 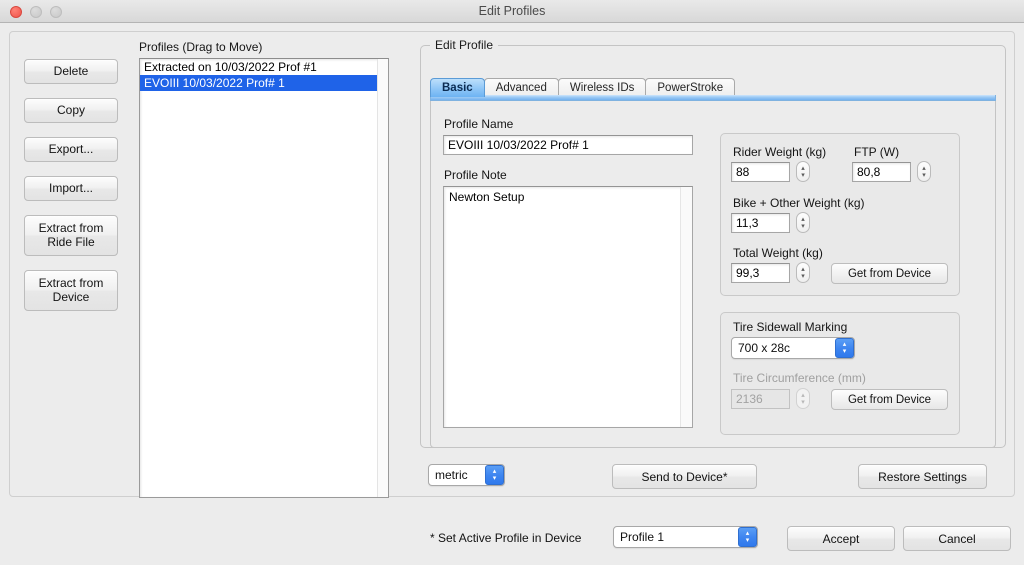 What do you see at coordinates (382, 278) in the screenshot?
I see `profiles-list-scrollbar` at bounding box center [382, 278].